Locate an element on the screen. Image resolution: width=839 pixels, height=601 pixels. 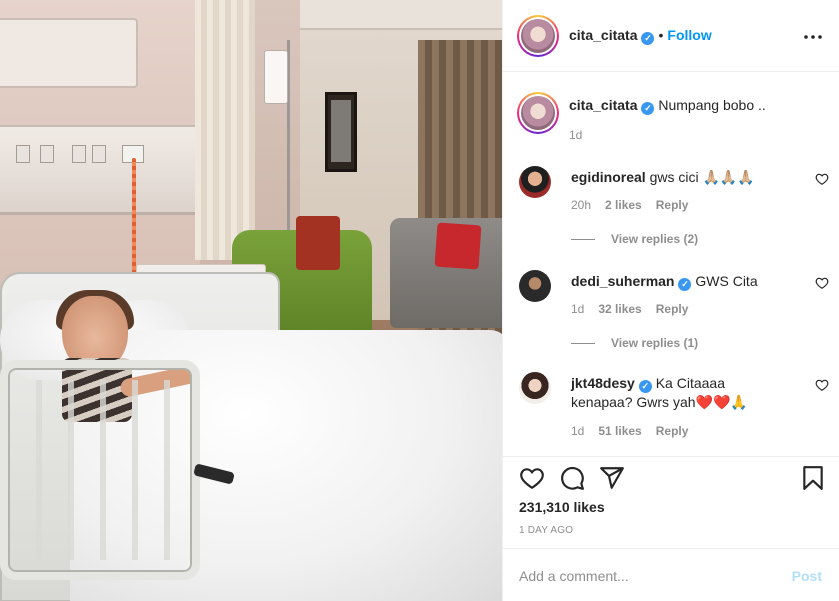
photo-ceiling is located at coordinates (401, 15).